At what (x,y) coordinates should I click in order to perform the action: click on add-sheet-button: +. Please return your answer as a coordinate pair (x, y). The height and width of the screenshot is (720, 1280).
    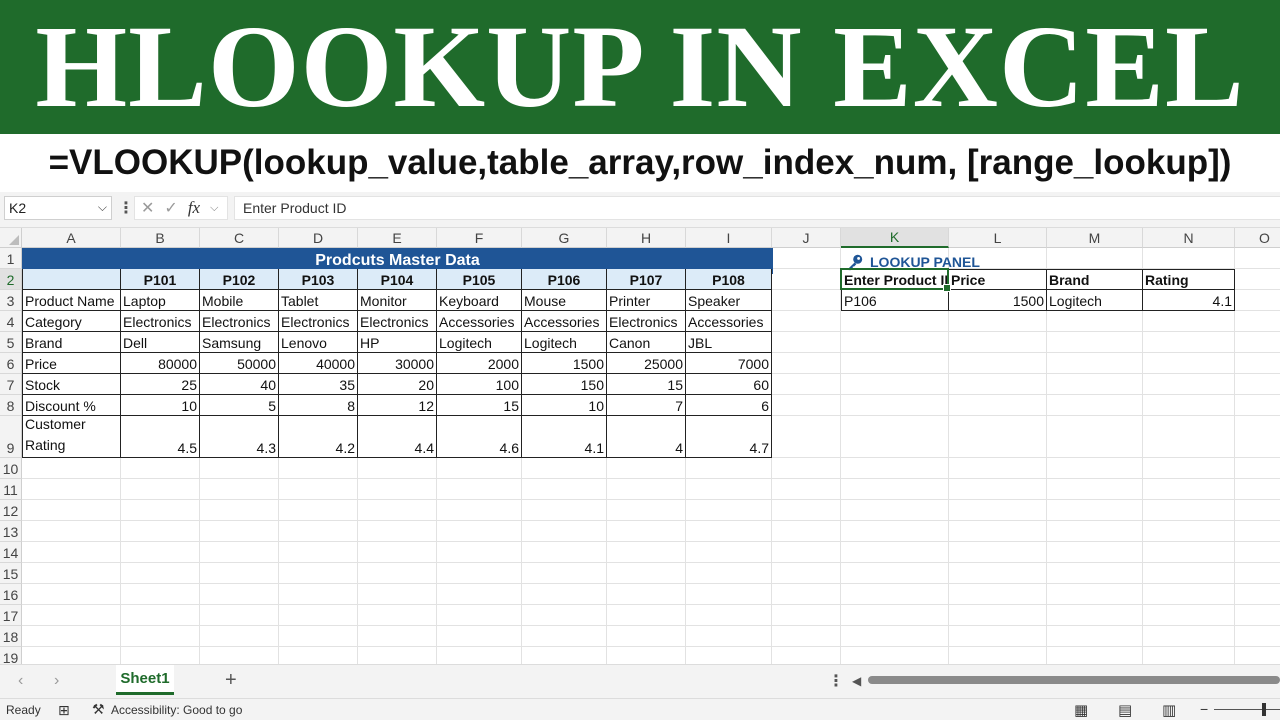
    Looking at the image, I should click on (231, 680).